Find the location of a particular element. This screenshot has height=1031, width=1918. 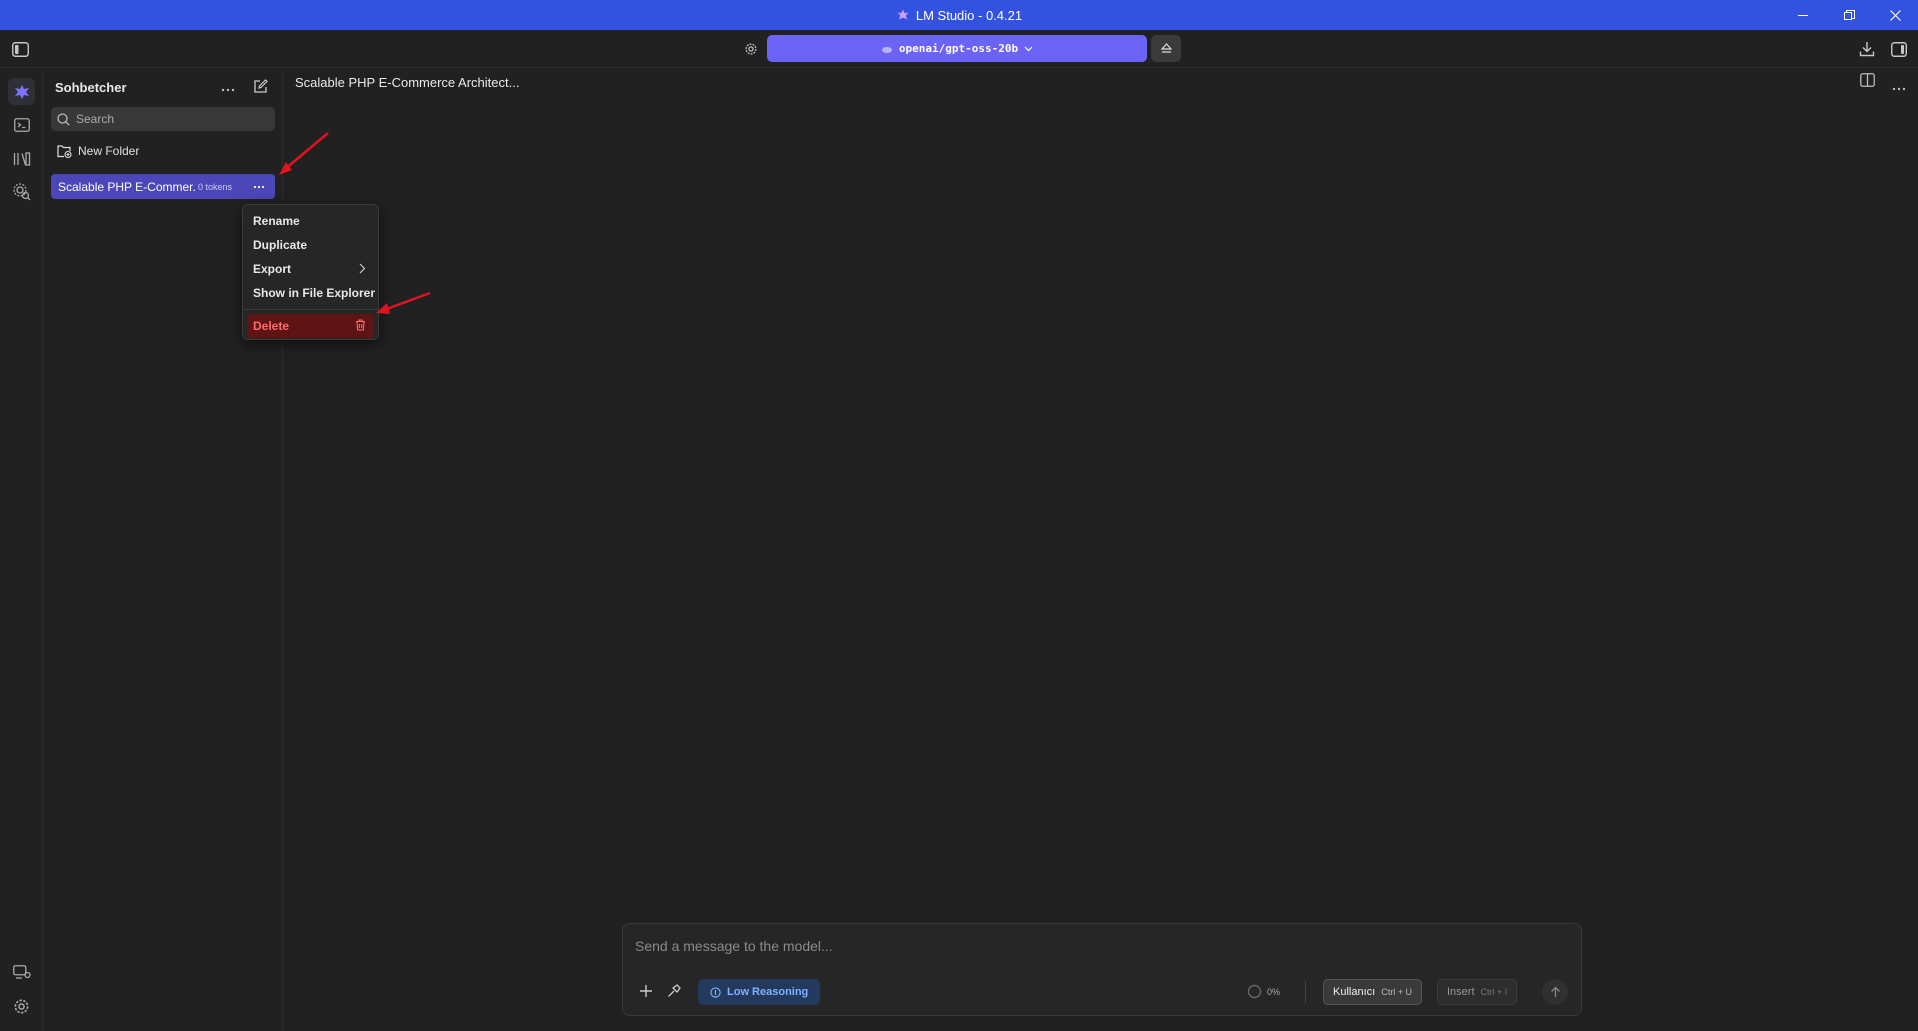

context-usage-text: 0% is located at coordinates (1274, 991).